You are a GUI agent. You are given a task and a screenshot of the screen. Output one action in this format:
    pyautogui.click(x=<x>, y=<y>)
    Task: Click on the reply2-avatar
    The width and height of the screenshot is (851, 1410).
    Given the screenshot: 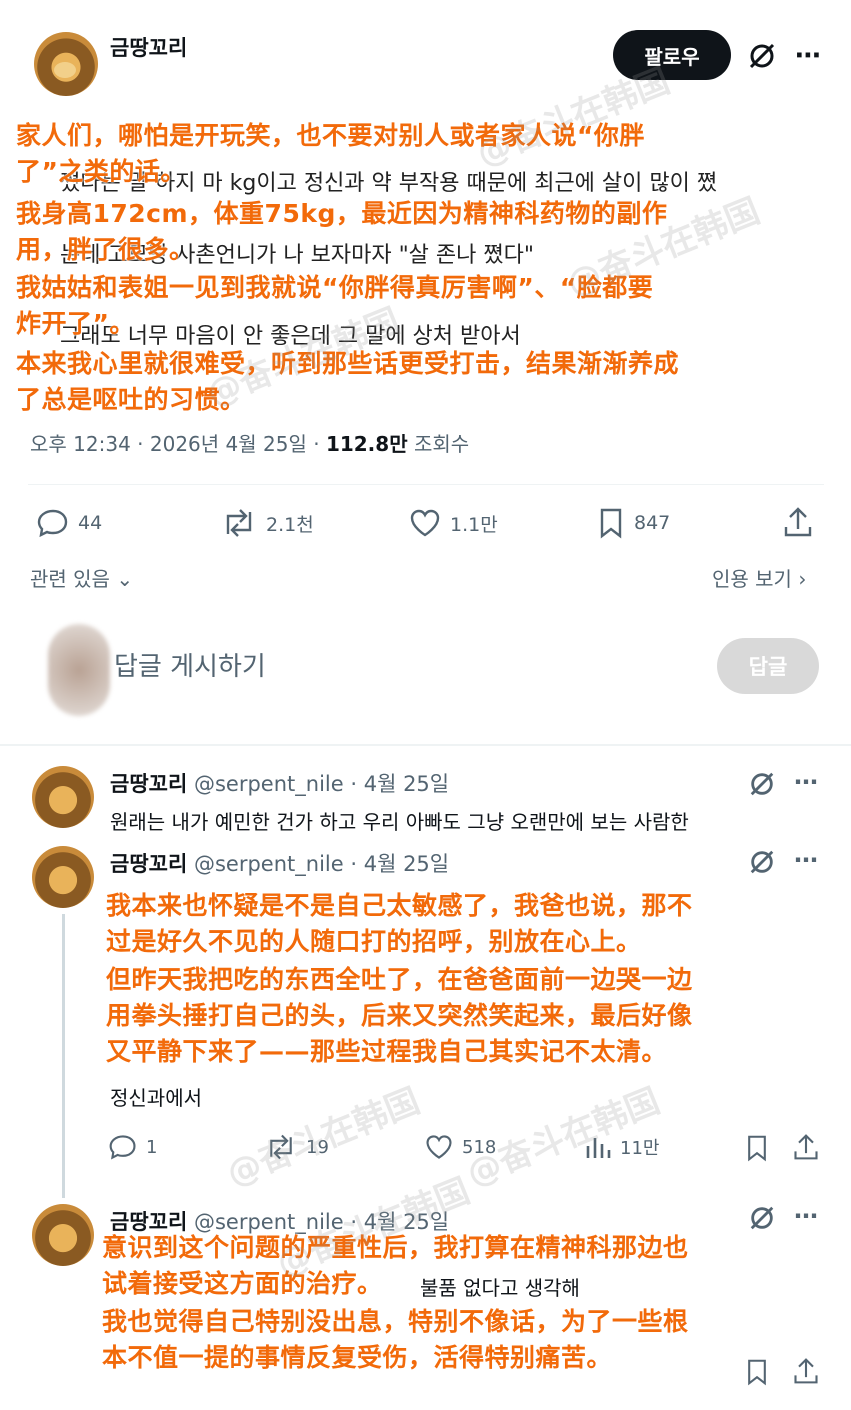 What is the action you would take?
    pyautogui.click(x=63, y=877)
    